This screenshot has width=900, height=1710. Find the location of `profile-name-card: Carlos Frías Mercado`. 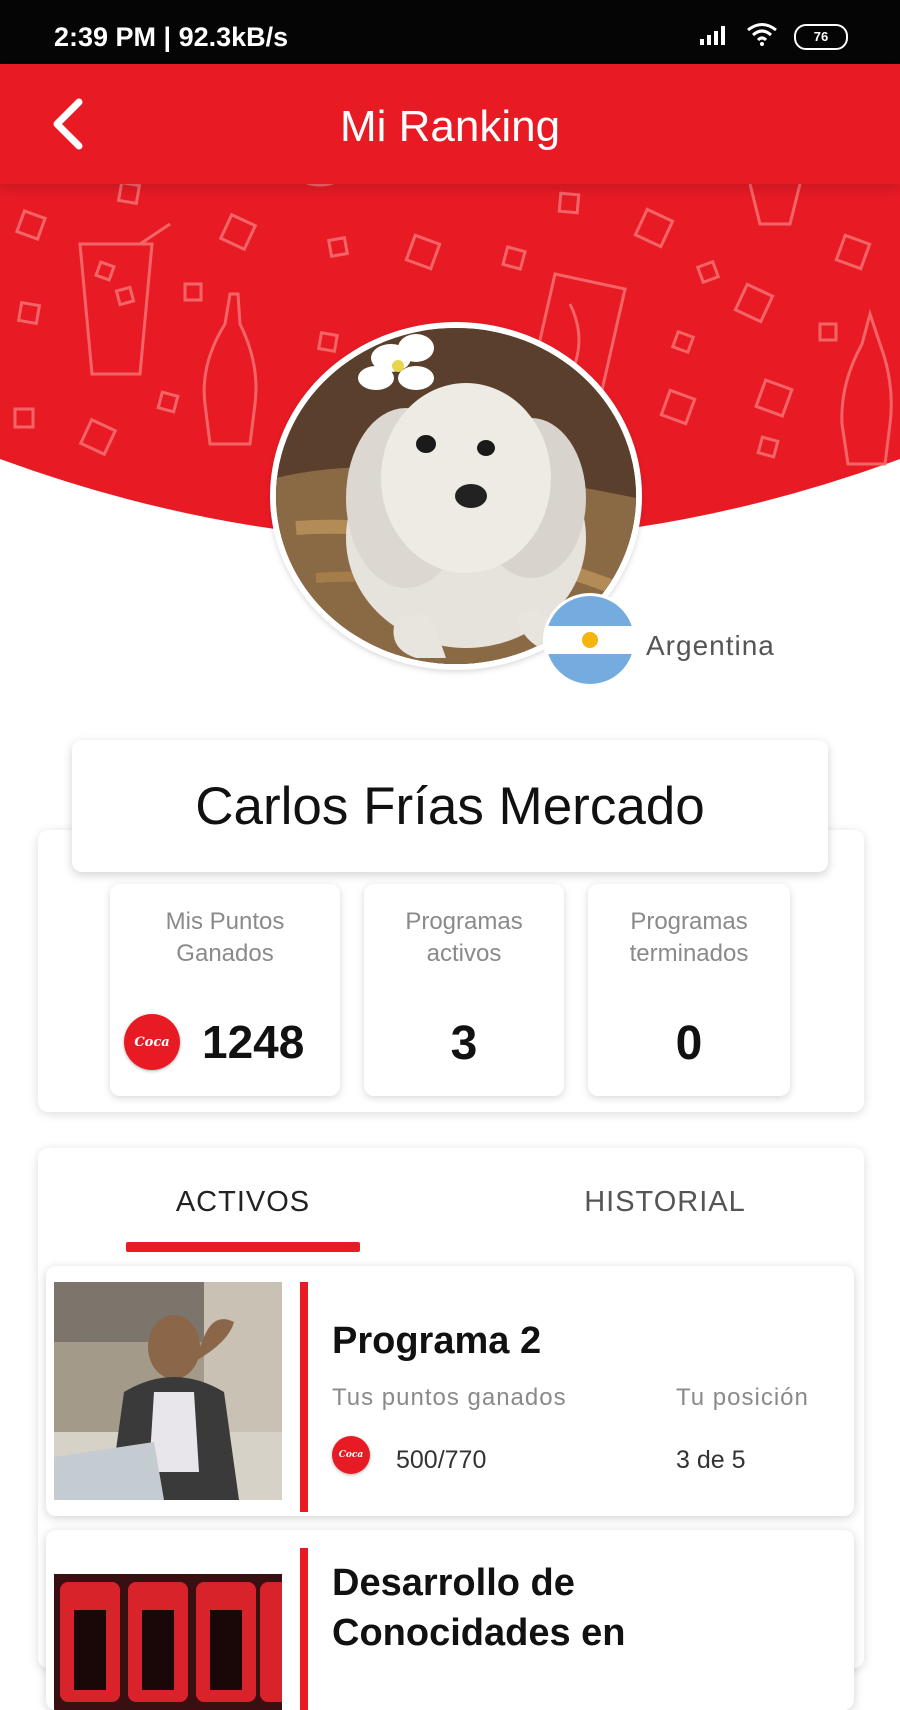

profile-name-card: Carlos Frías Mercado is located at coordinates (450, 806).